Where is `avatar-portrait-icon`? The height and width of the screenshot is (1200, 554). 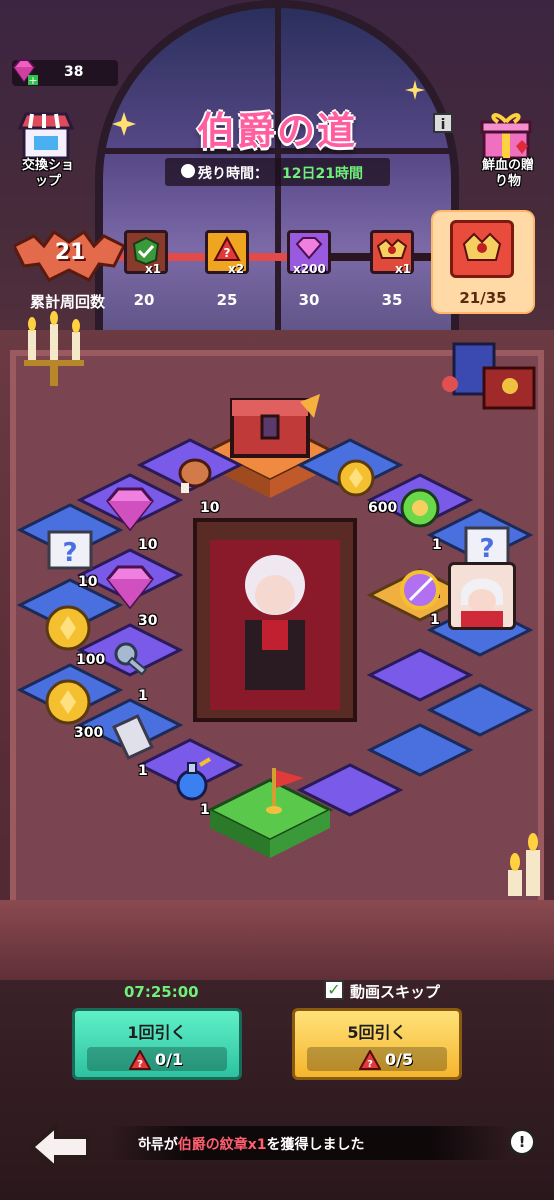
avatar-portrait-icon is located at coordinates (482, 602).